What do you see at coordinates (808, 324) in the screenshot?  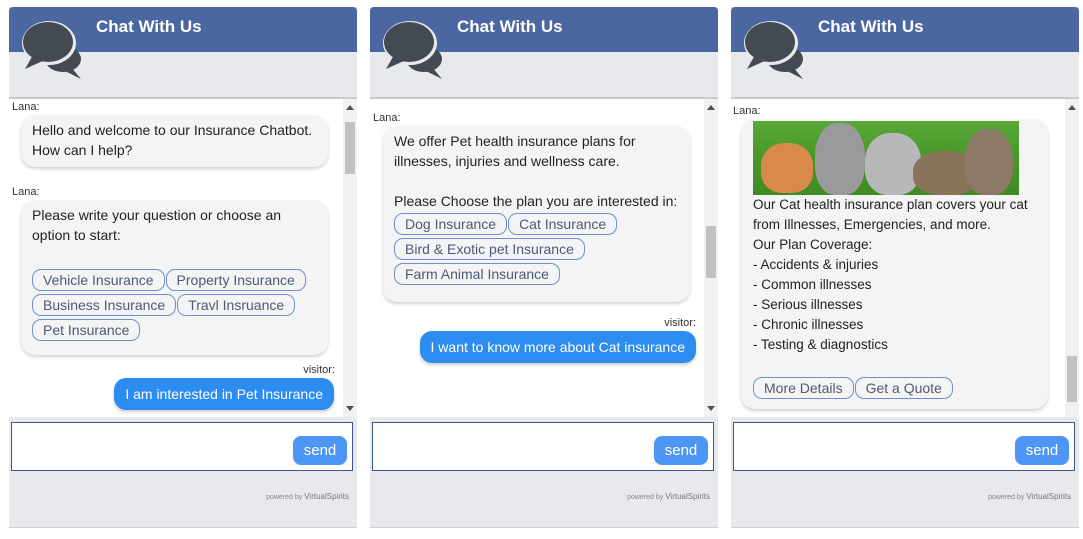 I see `coverage-item: - Chronic illnesses` at bounding box center [808, 324].